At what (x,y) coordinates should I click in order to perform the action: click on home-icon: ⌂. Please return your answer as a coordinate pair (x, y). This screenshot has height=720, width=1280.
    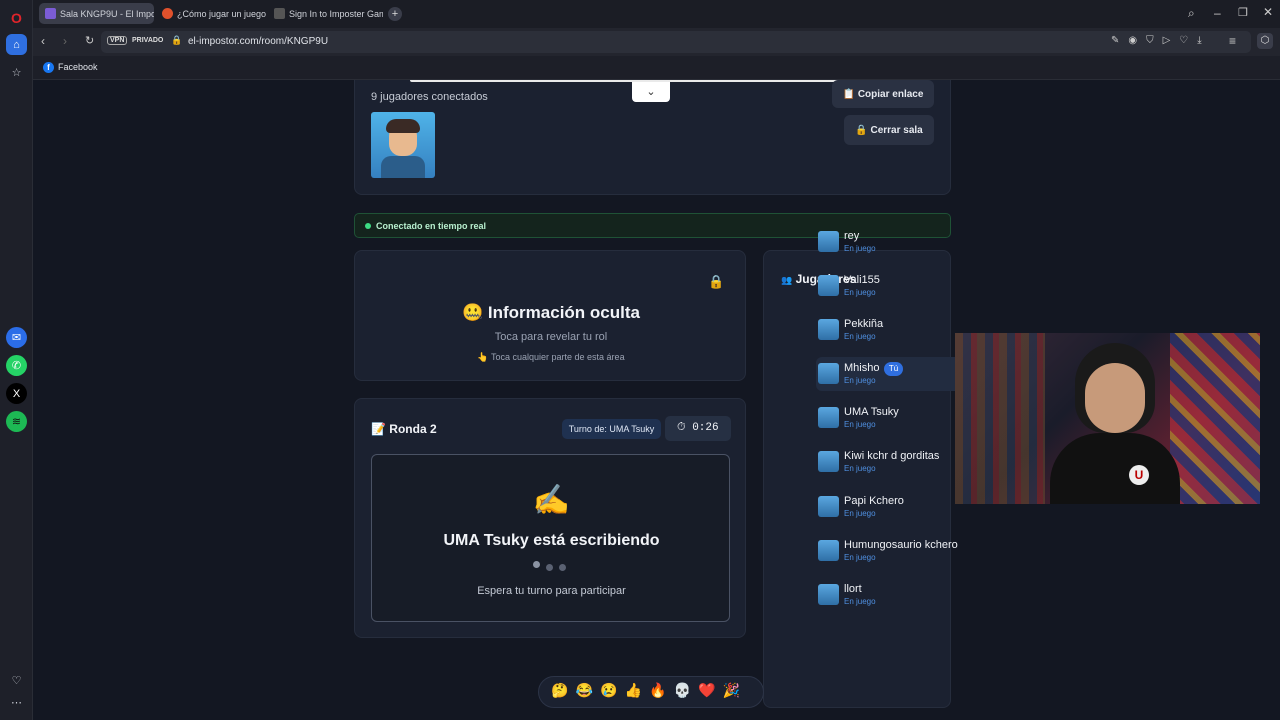
    Looking at the image, I should click on (16, 44).